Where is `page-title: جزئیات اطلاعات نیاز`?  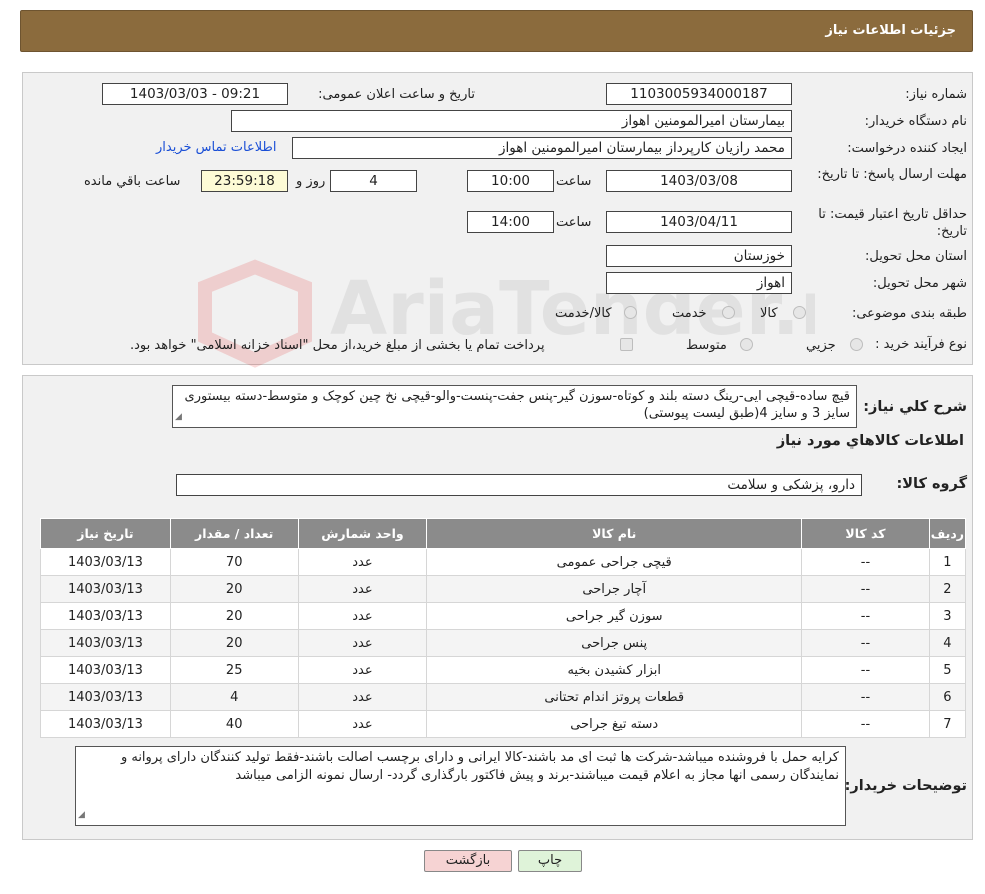 page-title: جزئیات اطلاعات نیاز is located at coordinates (890, 30).